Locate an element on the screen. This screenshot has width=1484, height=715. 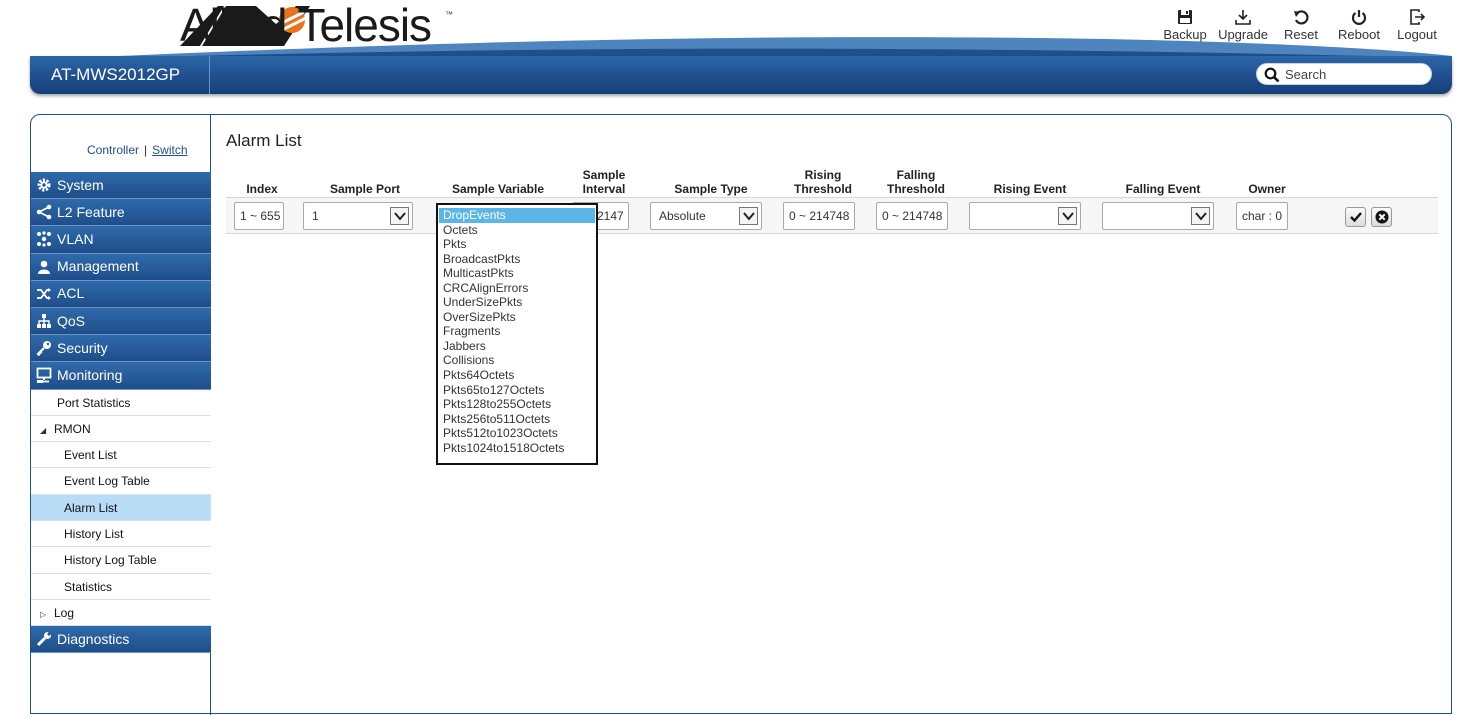
sample-variable-option: Pkts128to255Octets is located at coordinates (517, 404).